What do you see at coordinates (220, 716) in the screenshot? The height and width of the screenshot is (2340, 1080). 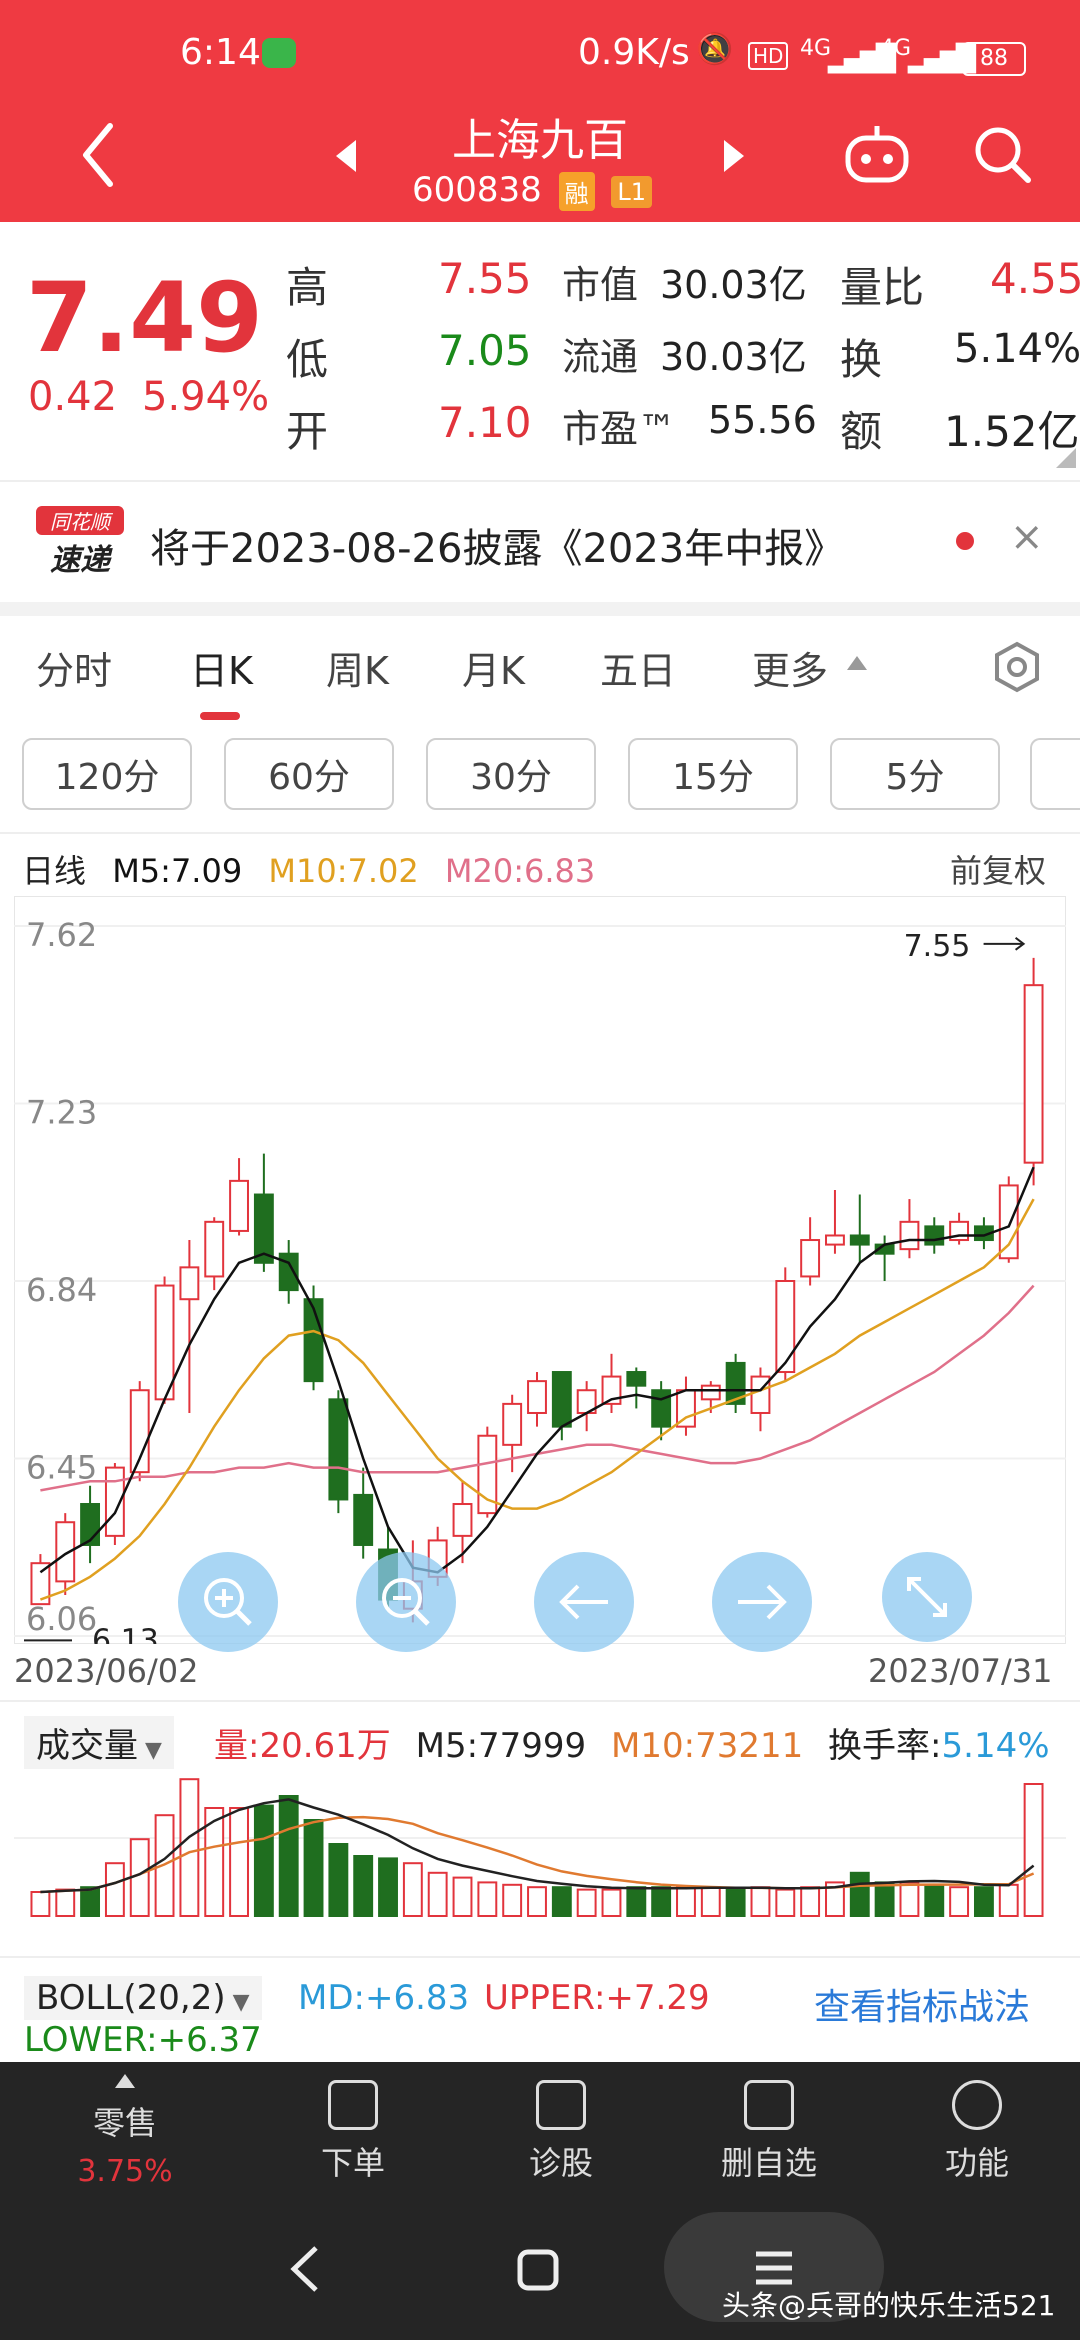 I see `active-tab-indicator` at bounding box center [220, 716].